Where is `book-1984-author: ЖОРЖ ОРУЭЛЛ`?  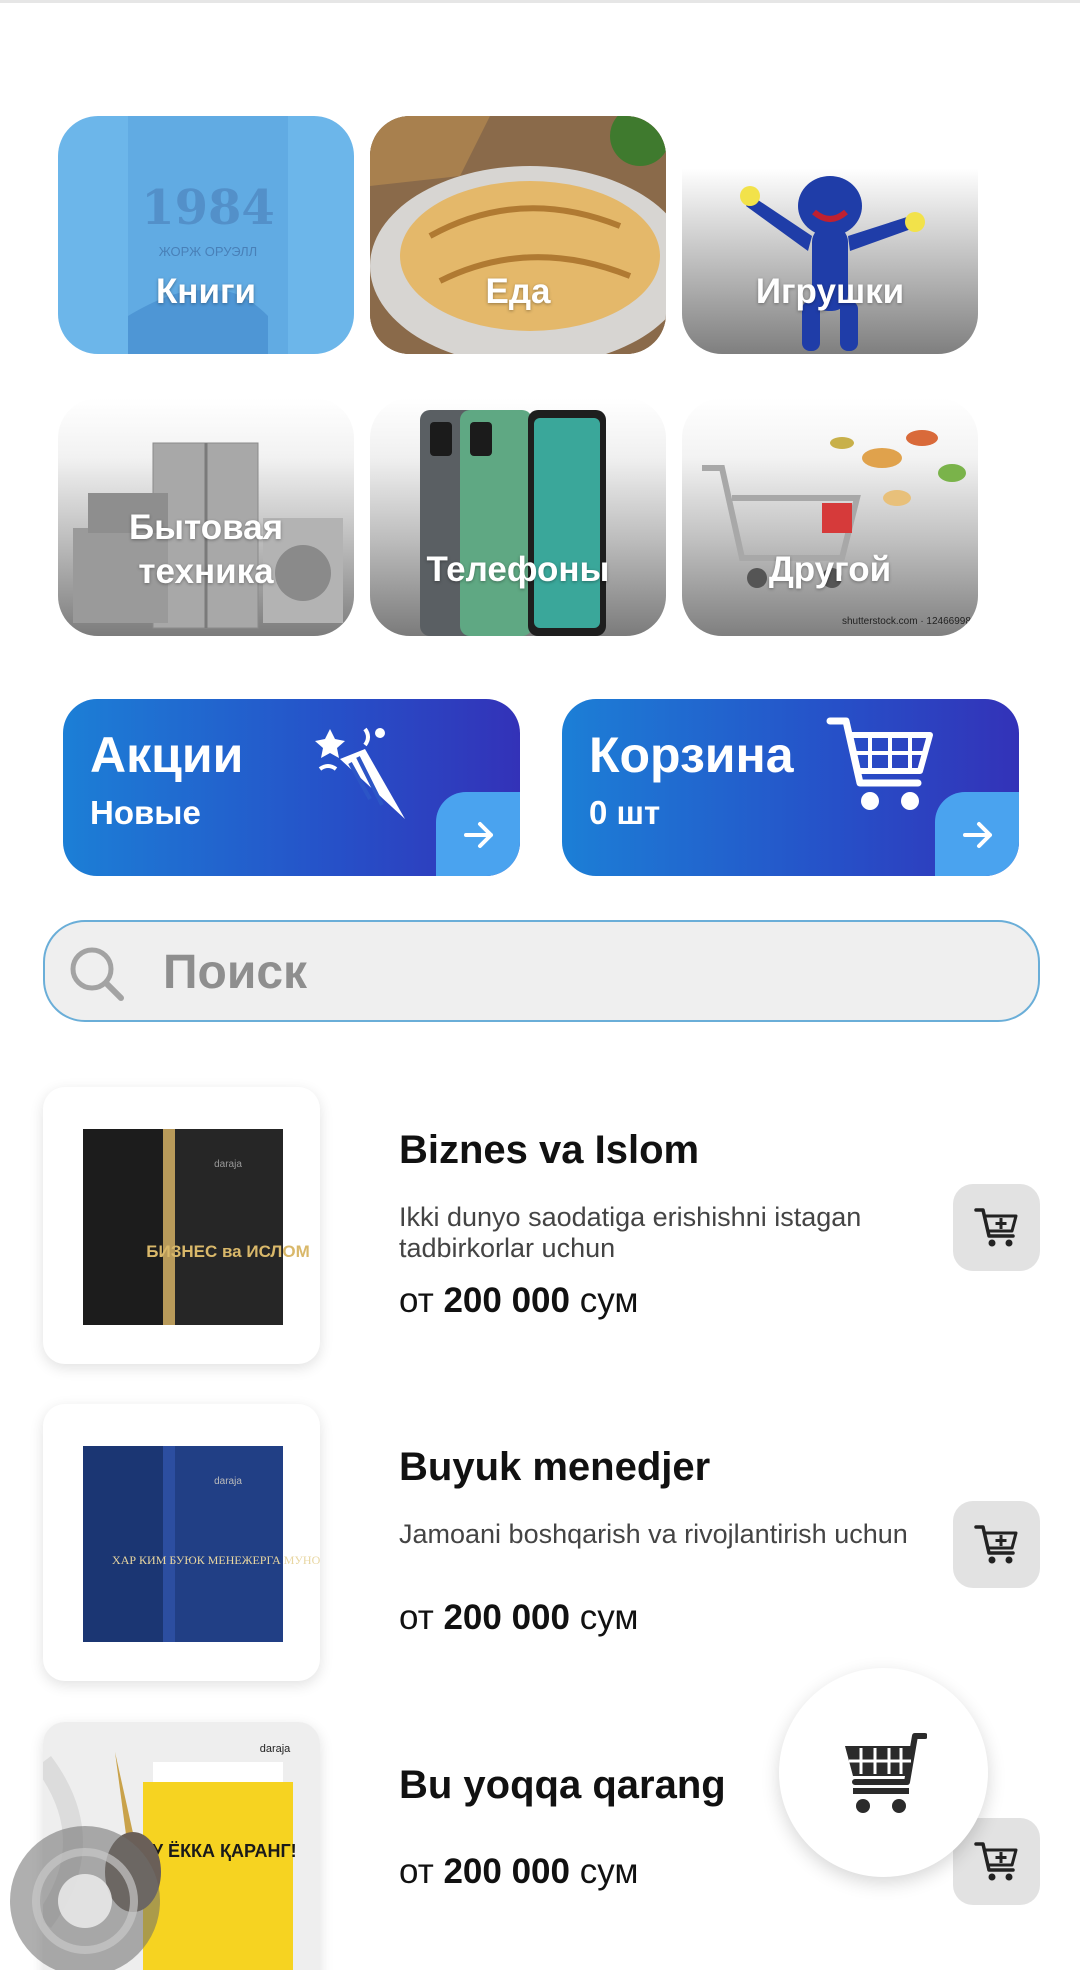 book-1984-author: ЖОРЖ ОРУЭЛЛ is located at coordinates (208, 251).